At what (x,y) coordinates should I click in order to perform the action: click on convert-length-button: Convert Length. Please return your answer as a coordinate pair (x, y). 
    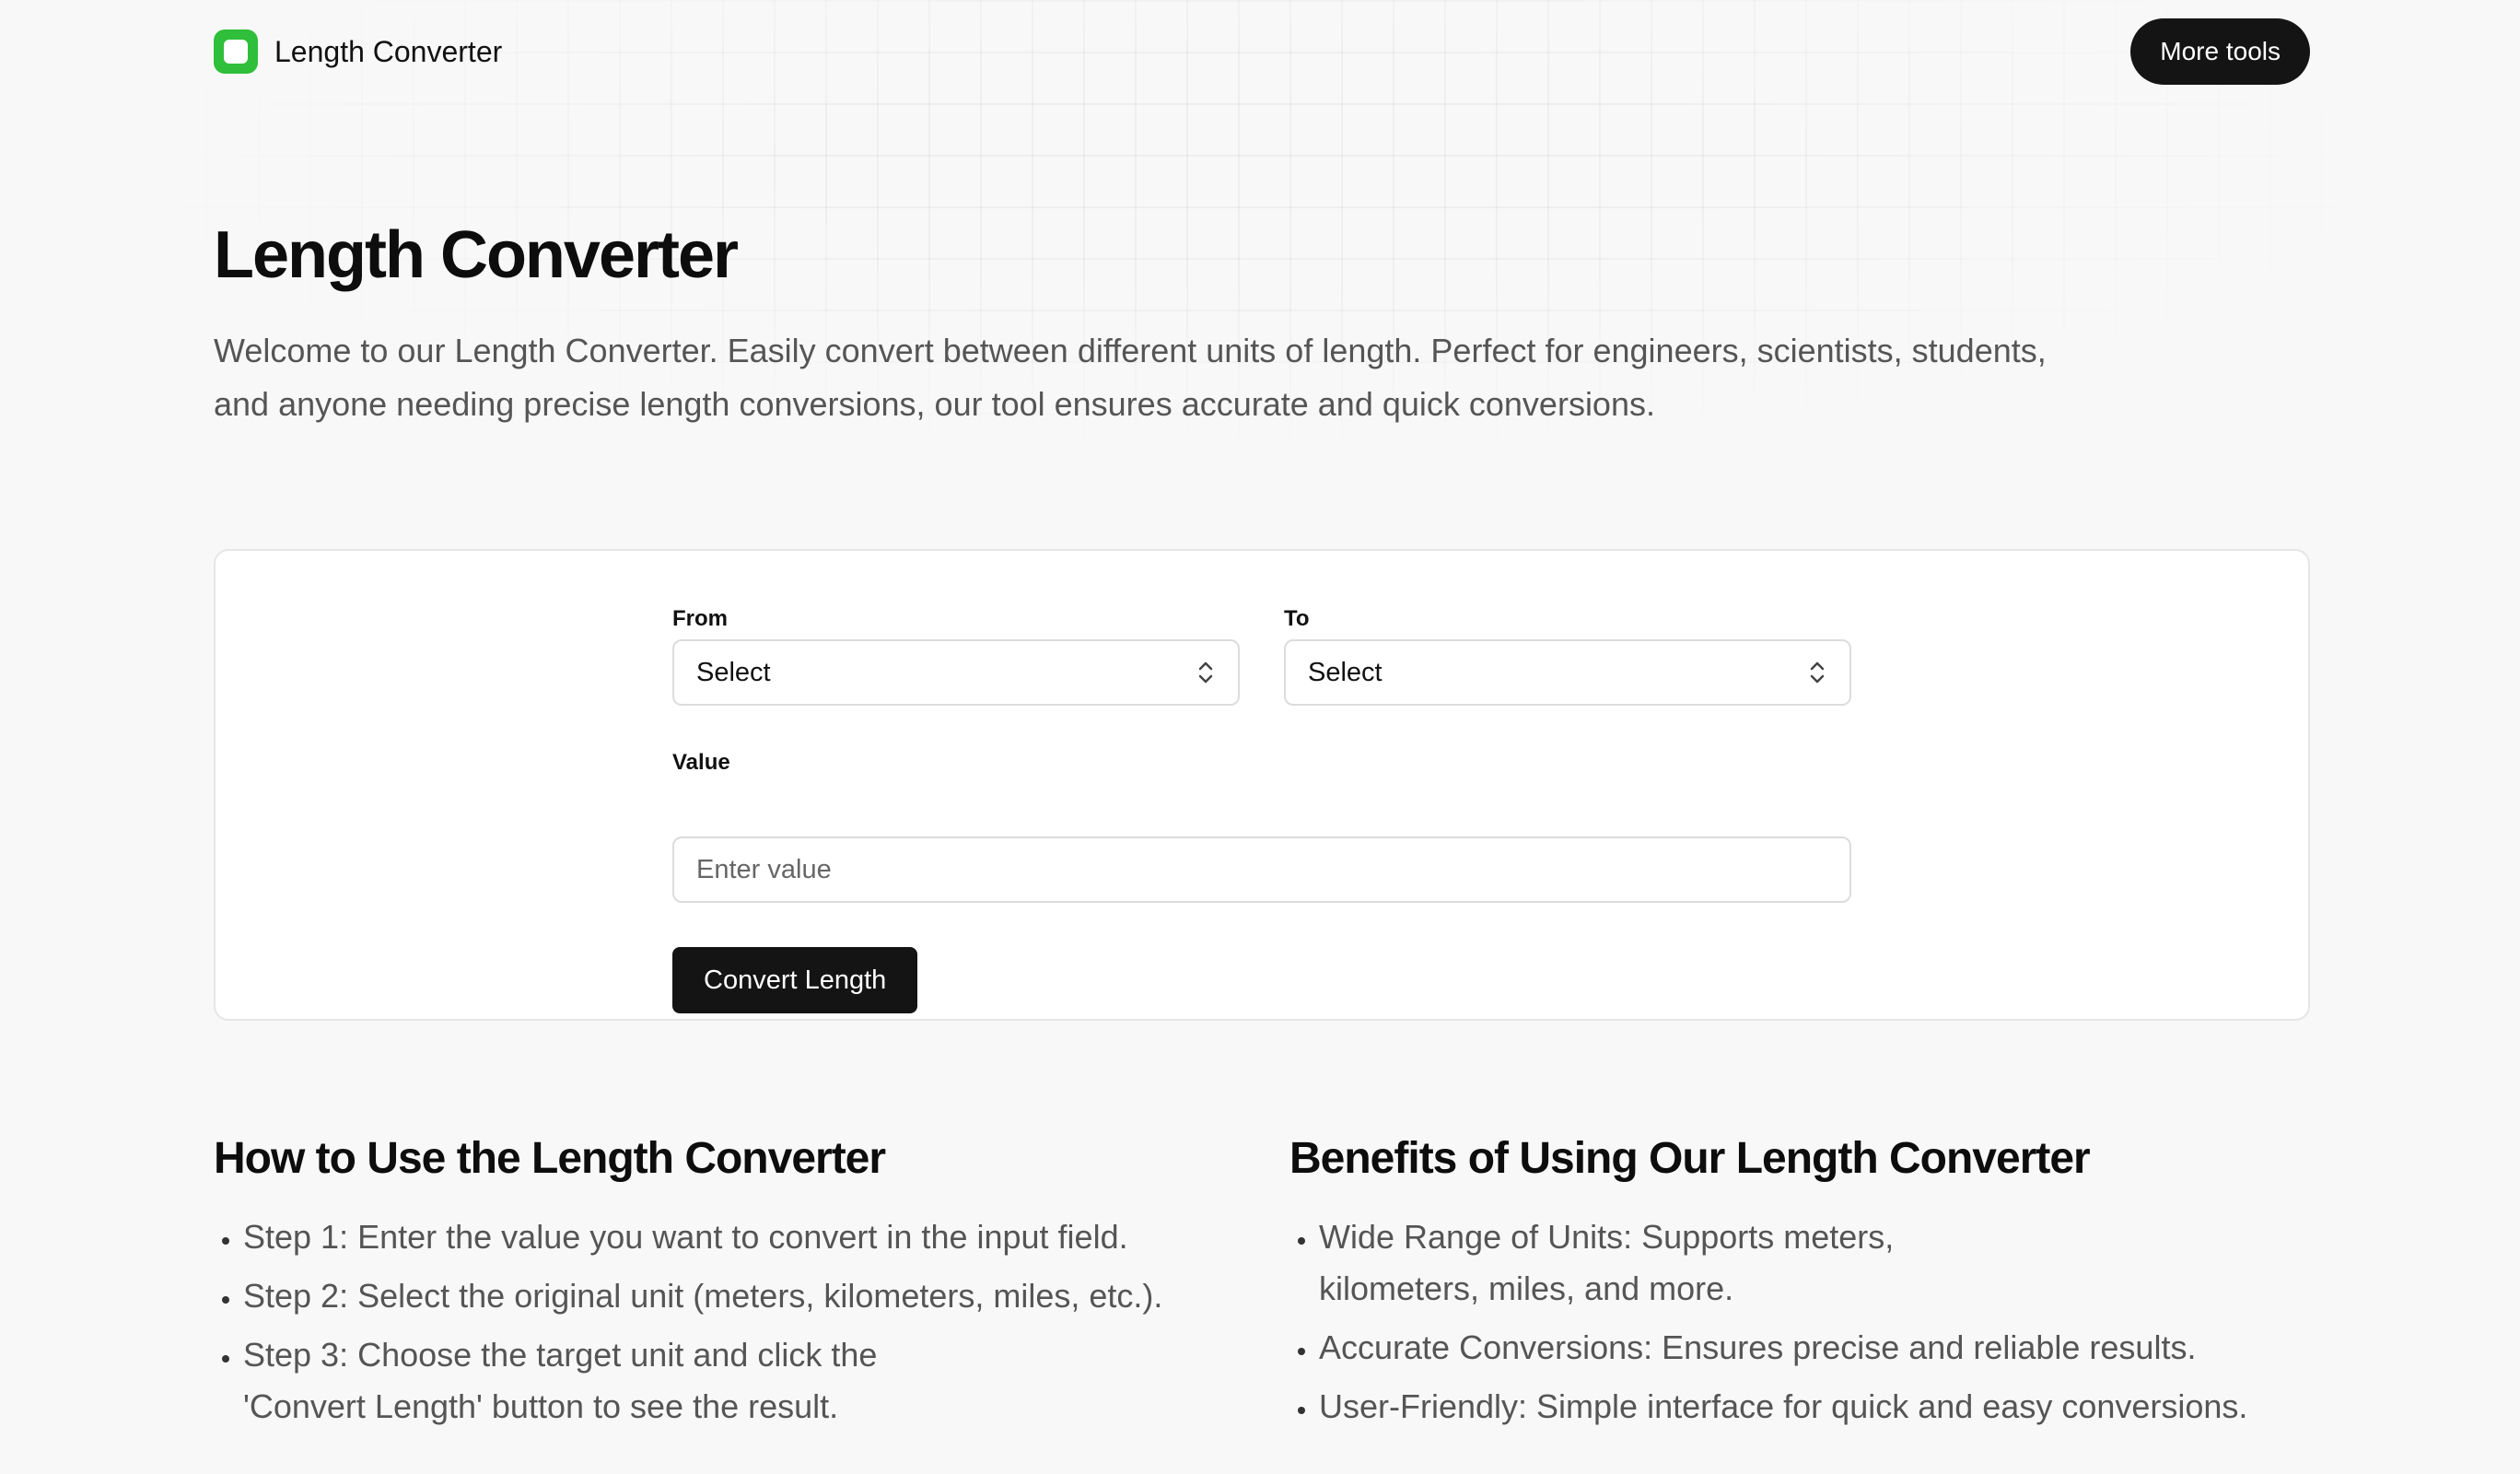
    Looking at the image, I should click on (795, 980).